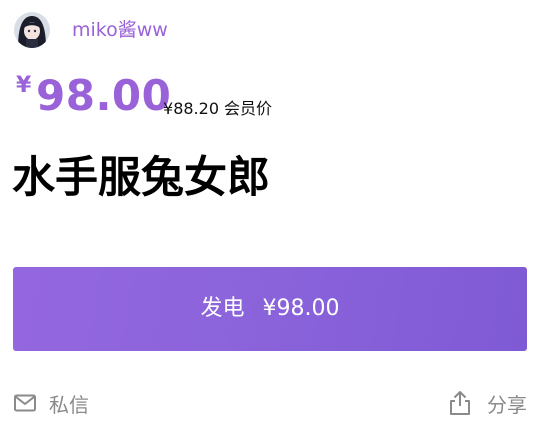  Describe the element at coordinates (507, 404) in the screenshot. I see `share-label: 分享` at that location.